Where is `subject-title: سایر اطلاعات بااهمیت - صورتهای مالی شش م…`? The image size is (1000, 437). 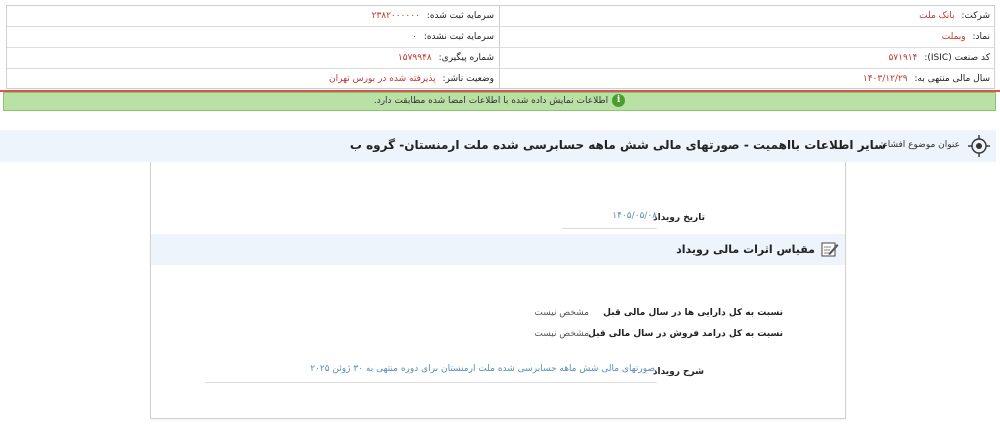
subject-title: سایر اطلاعات بااهمیت - صورتهای مالی شش م… is located at coordinates (617, 145).